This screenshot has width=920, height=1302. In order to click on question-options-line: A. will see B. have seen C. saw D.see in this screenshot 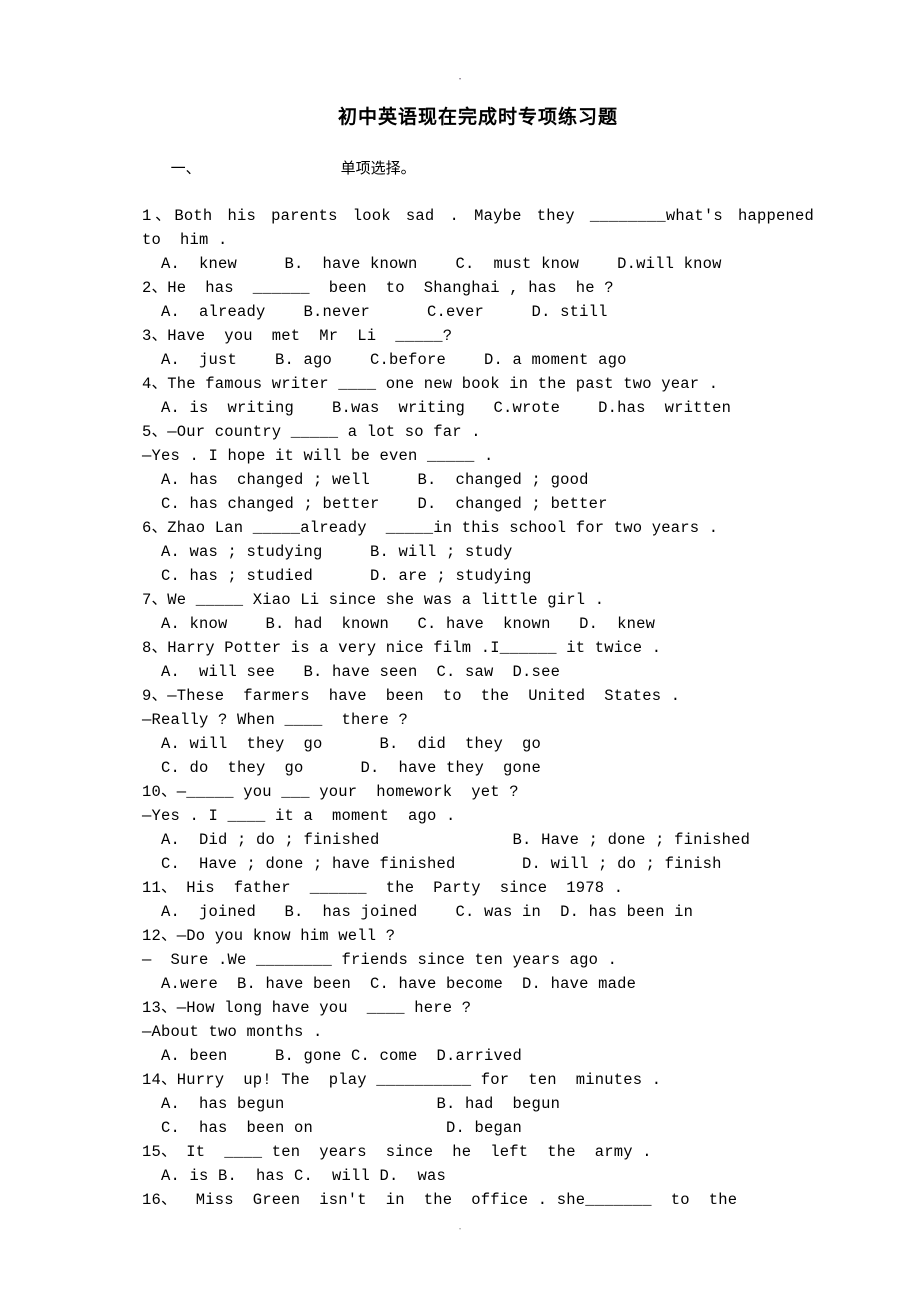, I will do `click(478, 672)`.